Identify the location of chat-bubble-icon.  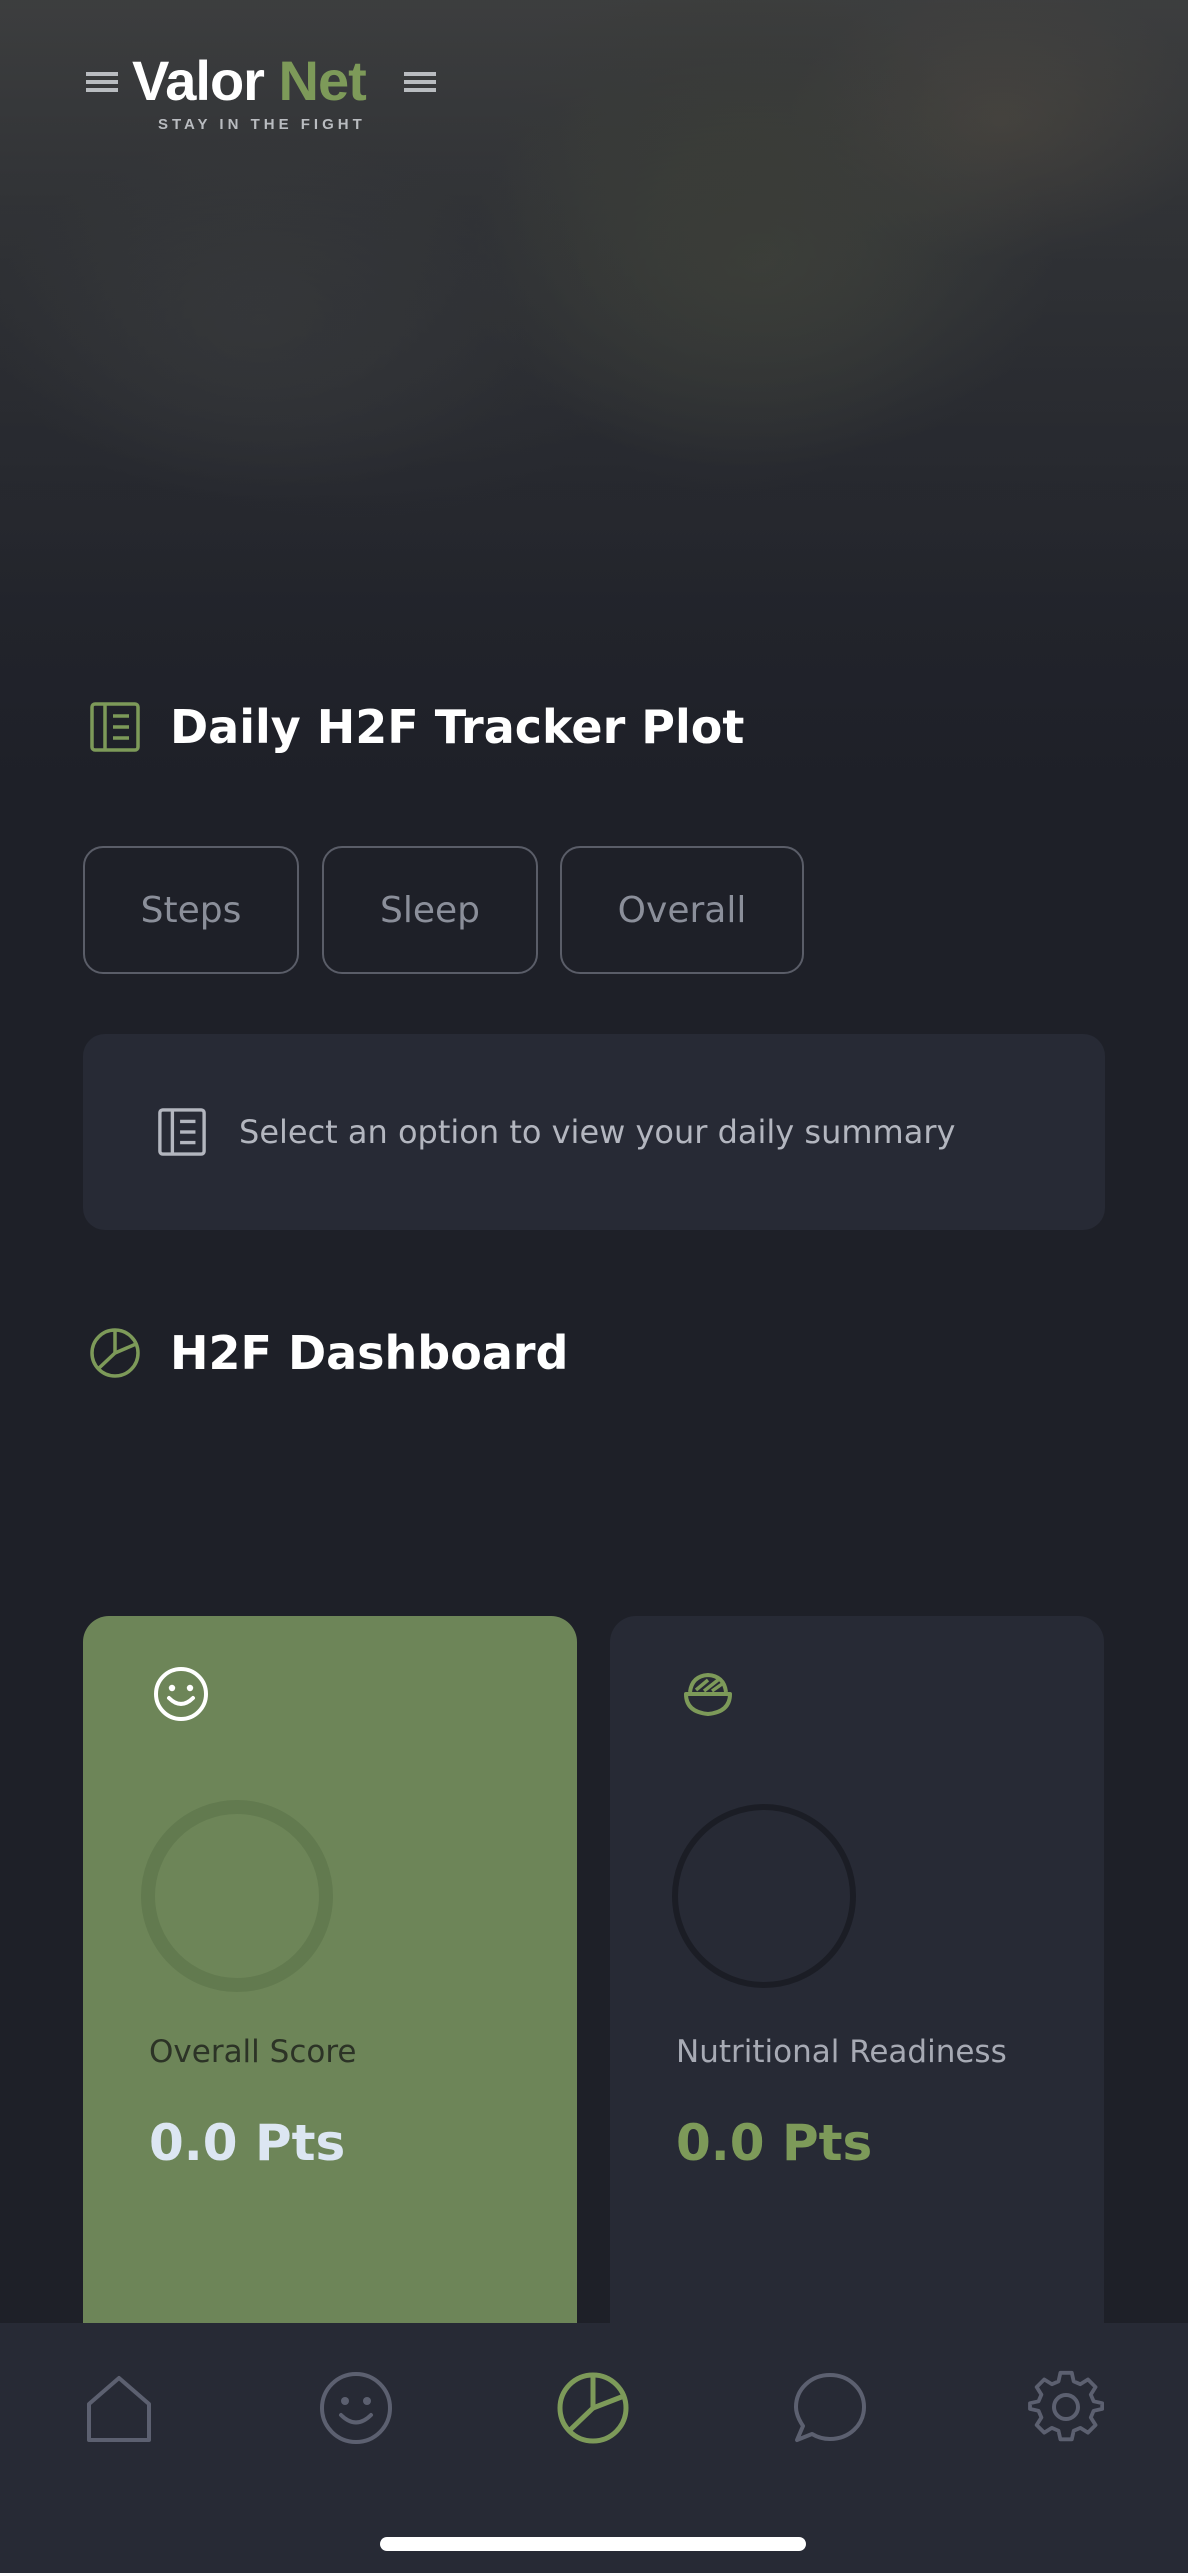
(830, 2410).